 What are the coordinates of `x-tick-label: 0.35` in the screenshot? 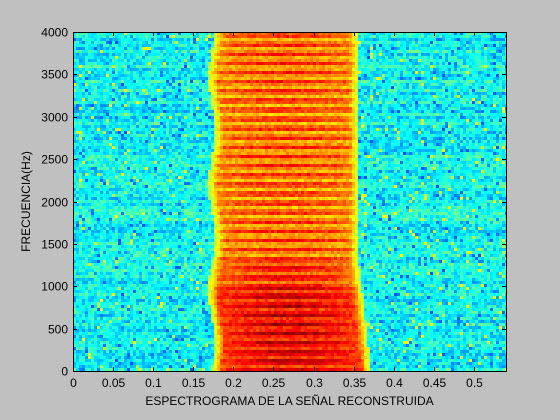 It's located at (355, 383).